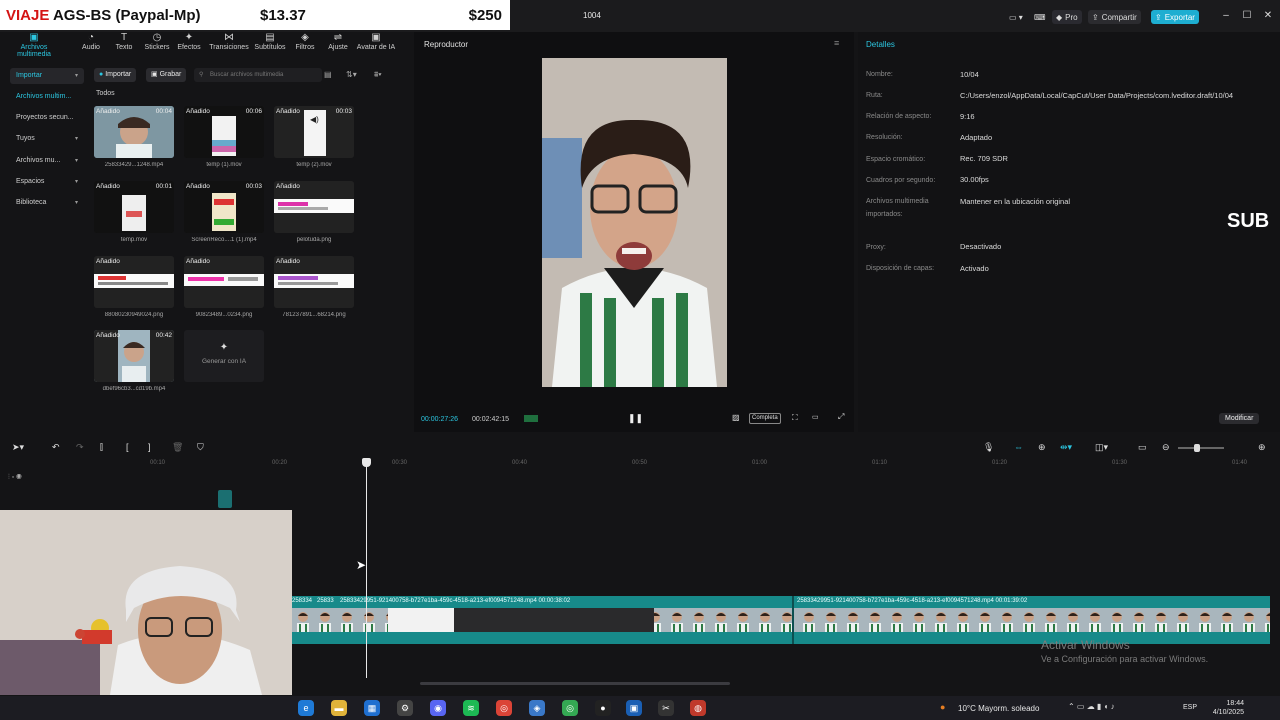  What do you see at coordinates (1226, 708) in the screenshot?
I see `clock: 18:44 4/10/2025` at bounding box center [1226, 708].